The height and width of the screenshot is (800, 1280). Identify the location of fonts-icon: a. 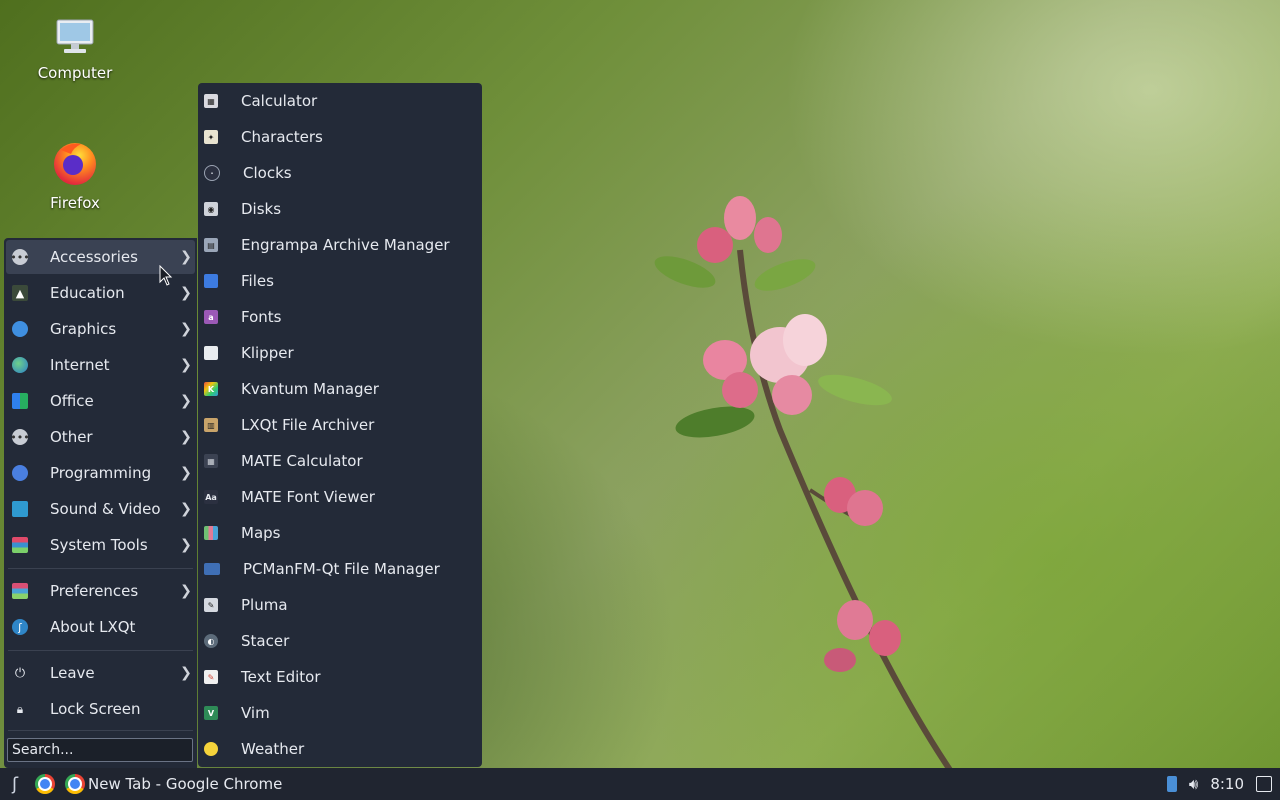
(211, 317).